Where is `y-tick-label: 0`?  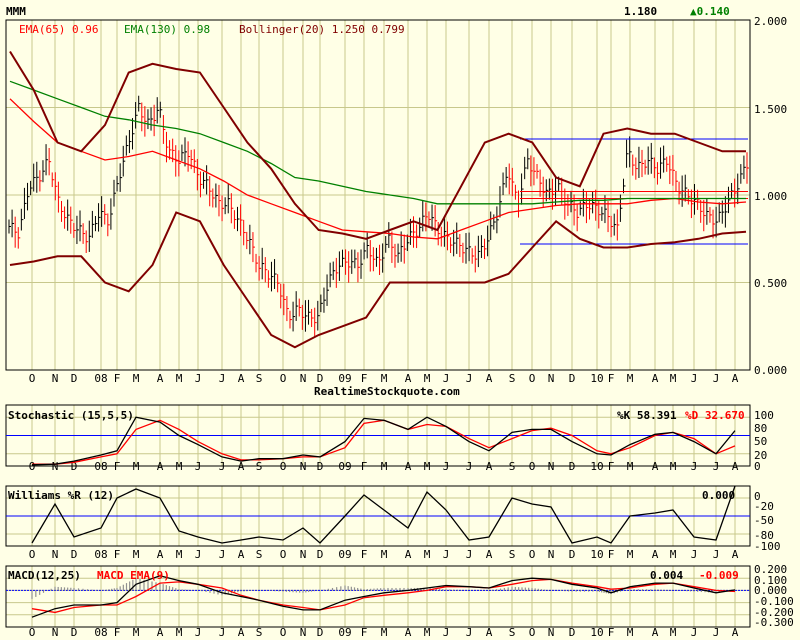 y-tick-label: 0 is located at coordinates (757, 466).